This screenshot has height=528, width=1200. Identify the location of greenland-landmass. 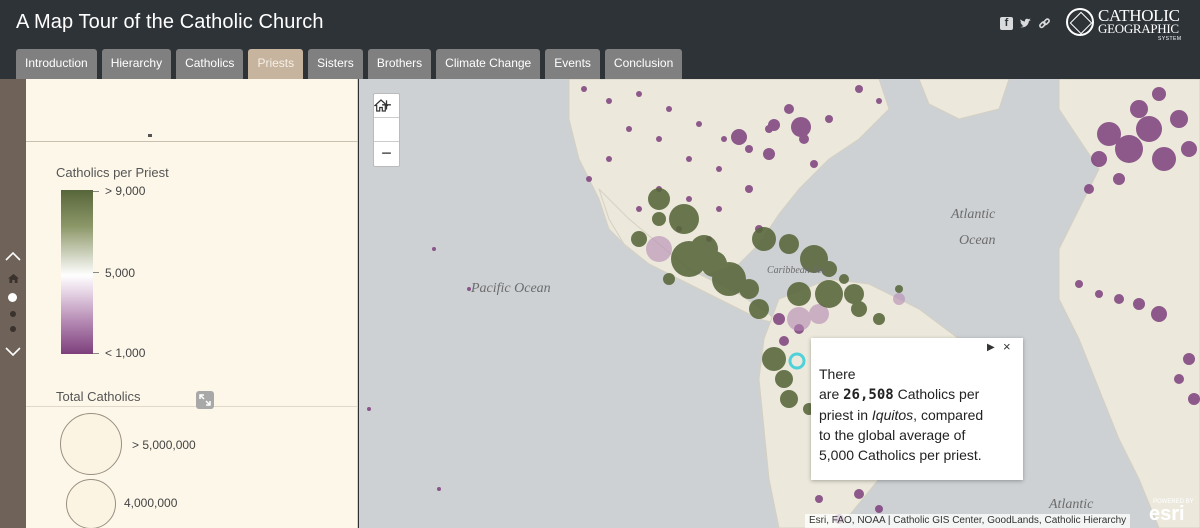
(964, 99).